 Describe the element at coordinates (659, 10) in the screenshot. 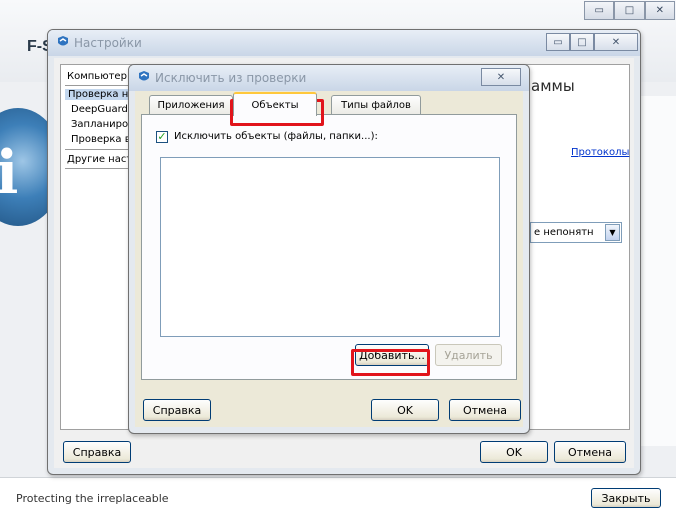

I see `app-close-button: ✕` at that location.